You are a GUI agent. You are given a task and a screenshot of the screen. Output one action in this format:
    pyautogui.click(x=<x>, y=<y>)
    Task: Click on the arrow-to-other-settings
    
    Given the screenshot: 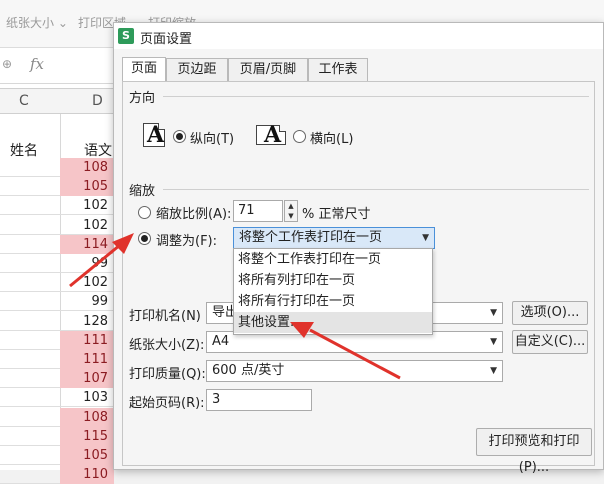 What is the action you would take?
    pyautogui.click(x=345, y=351)
    